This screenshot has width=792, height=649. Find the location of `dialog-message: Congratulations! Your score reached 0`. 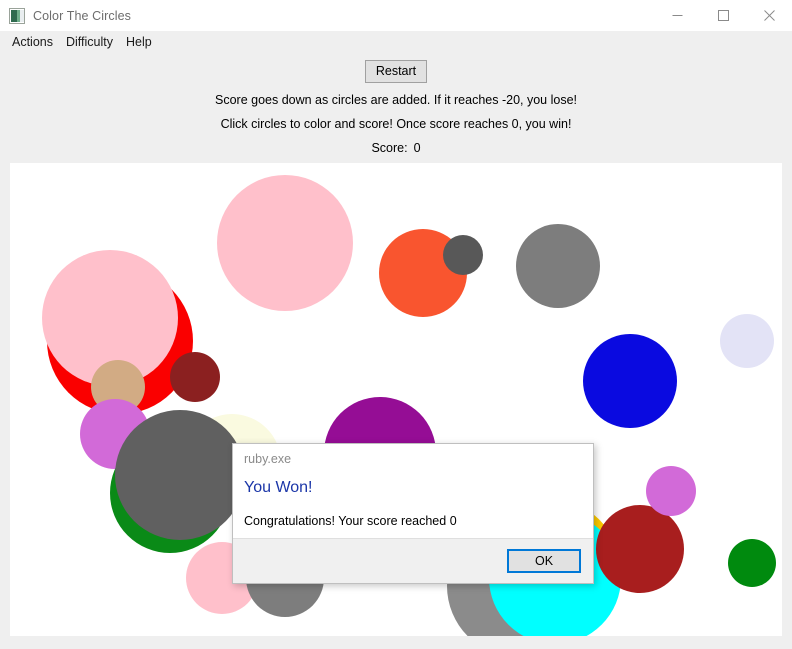

dialog-message: Congratulations! Your score reached 0 is located at coordinates (350, 521).